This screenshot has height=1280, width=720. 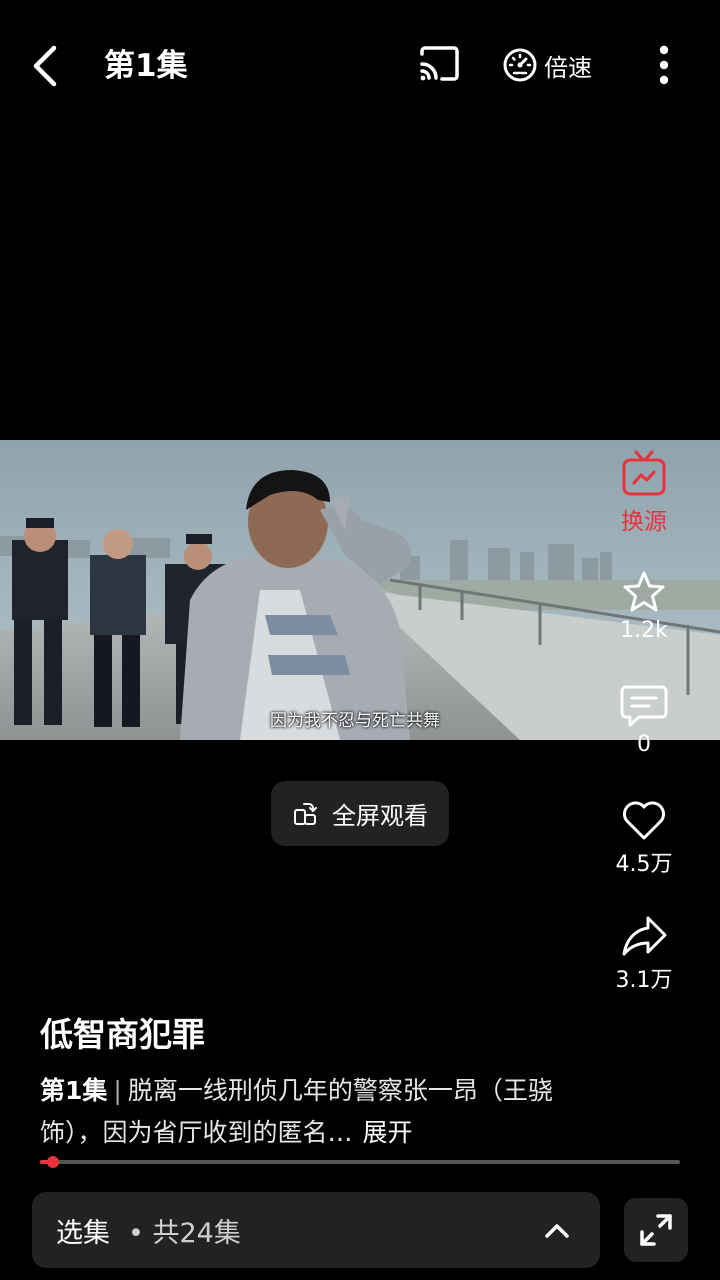 What do you see at coordinates (83, 1233) in the screenshot?
I see `episode-selector-label: 选集` at bounding box center [83, 1233].